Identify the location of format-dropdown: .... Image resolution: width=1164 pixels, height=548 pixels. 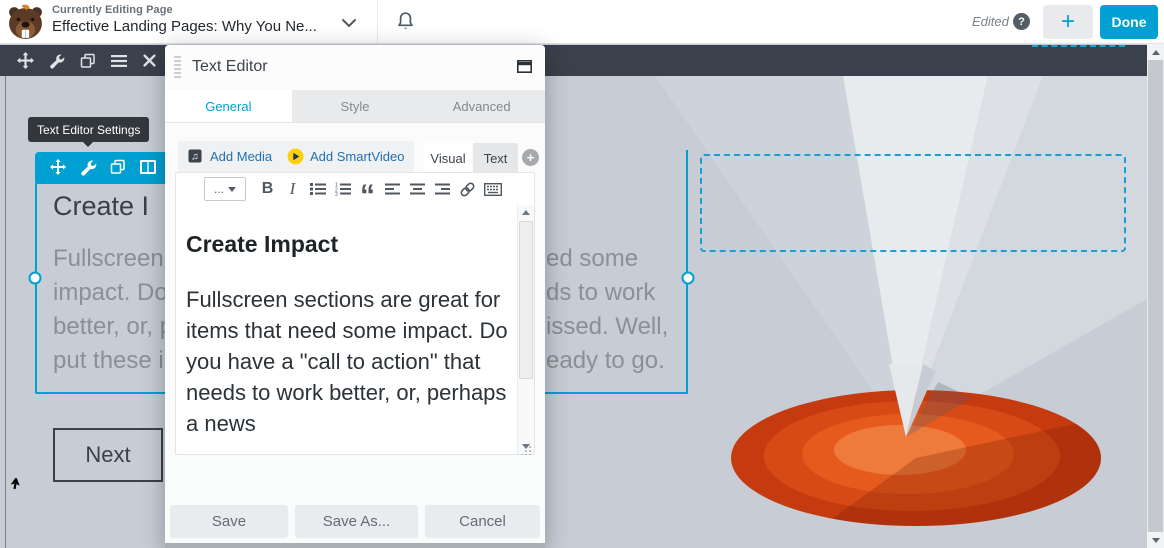
(225, 189).